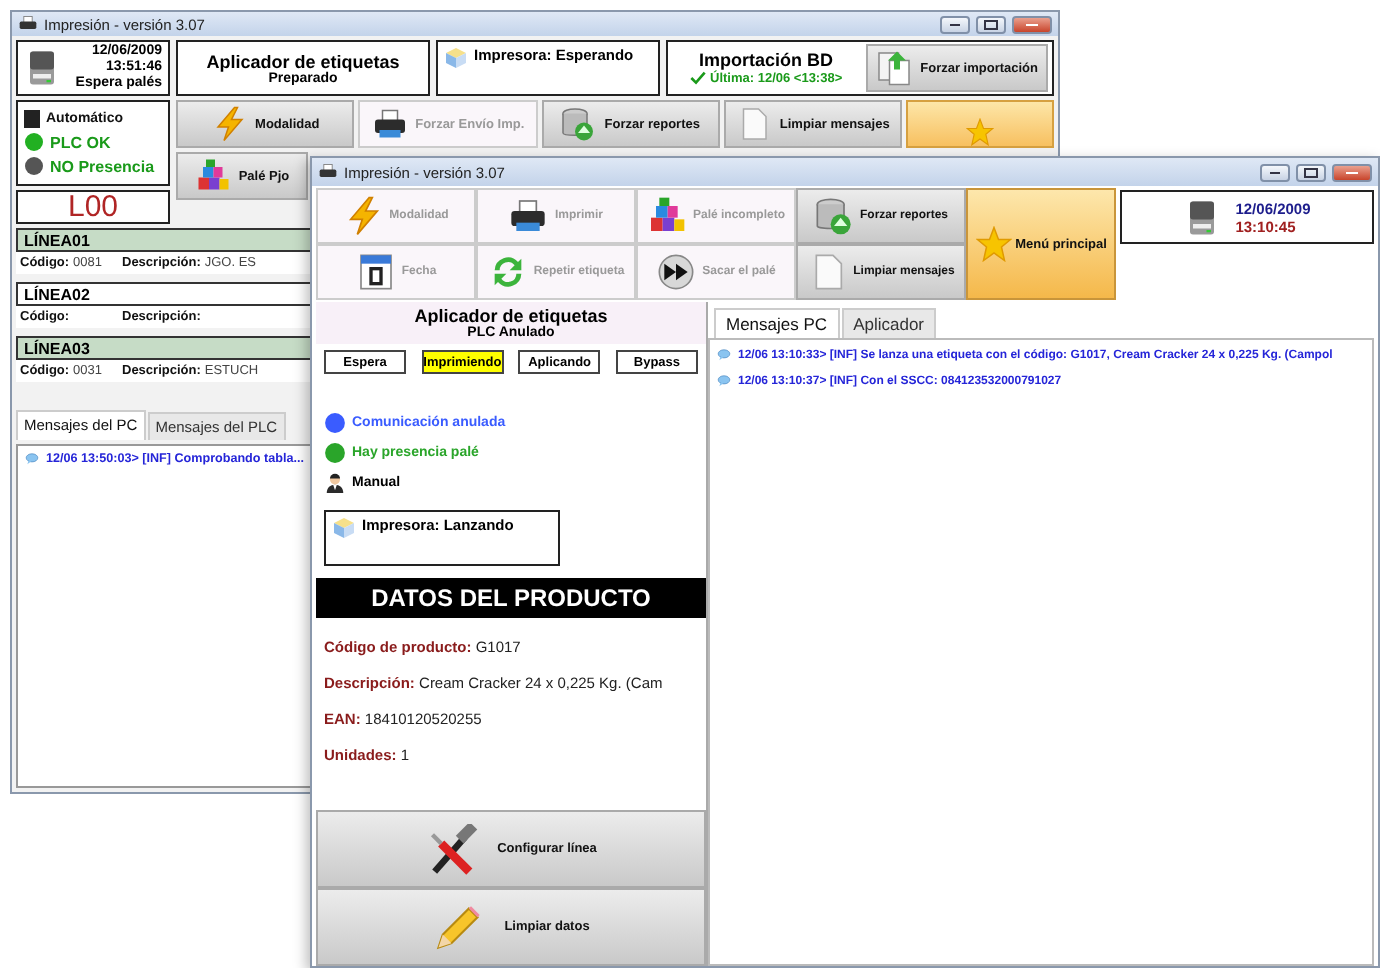 This screenshot has width=1380, height=968. I want to click on tab: Aplicador, so click(888, 323).